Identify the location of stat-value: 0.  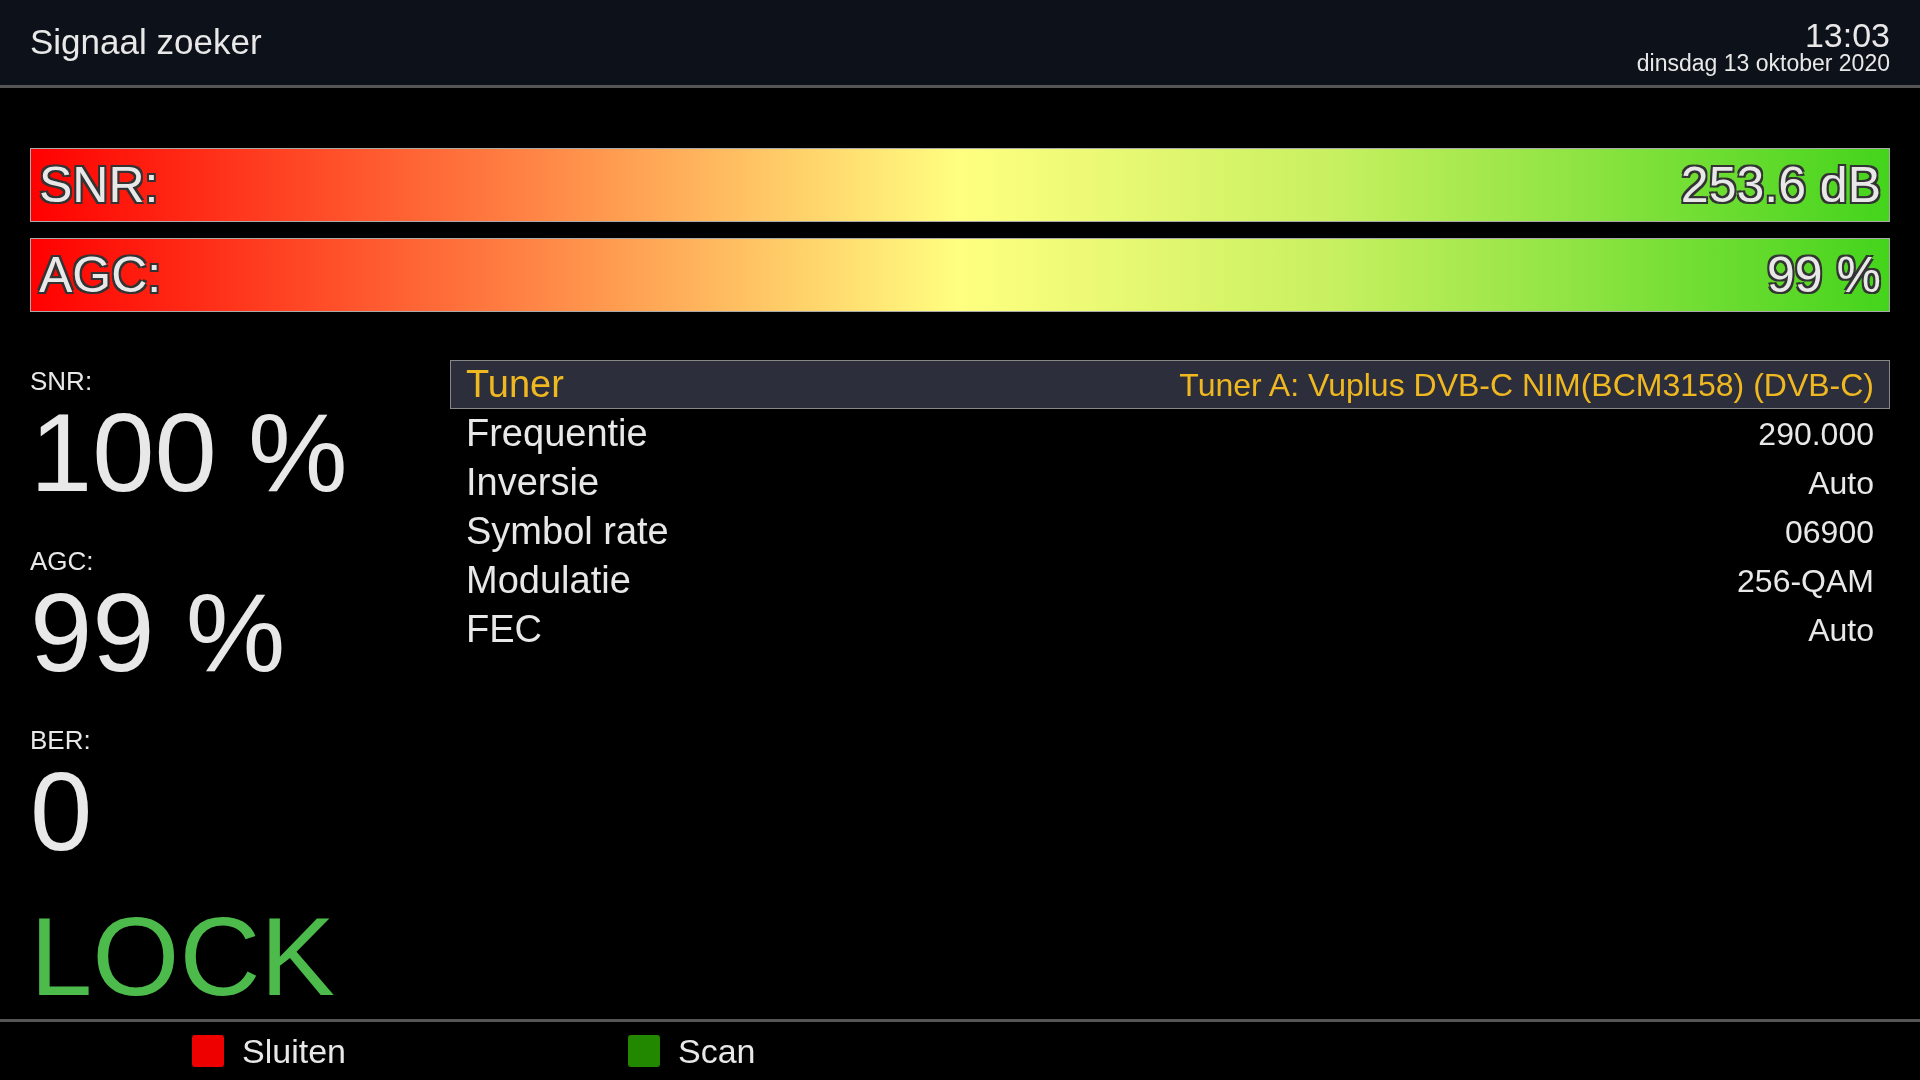
(62, 812).